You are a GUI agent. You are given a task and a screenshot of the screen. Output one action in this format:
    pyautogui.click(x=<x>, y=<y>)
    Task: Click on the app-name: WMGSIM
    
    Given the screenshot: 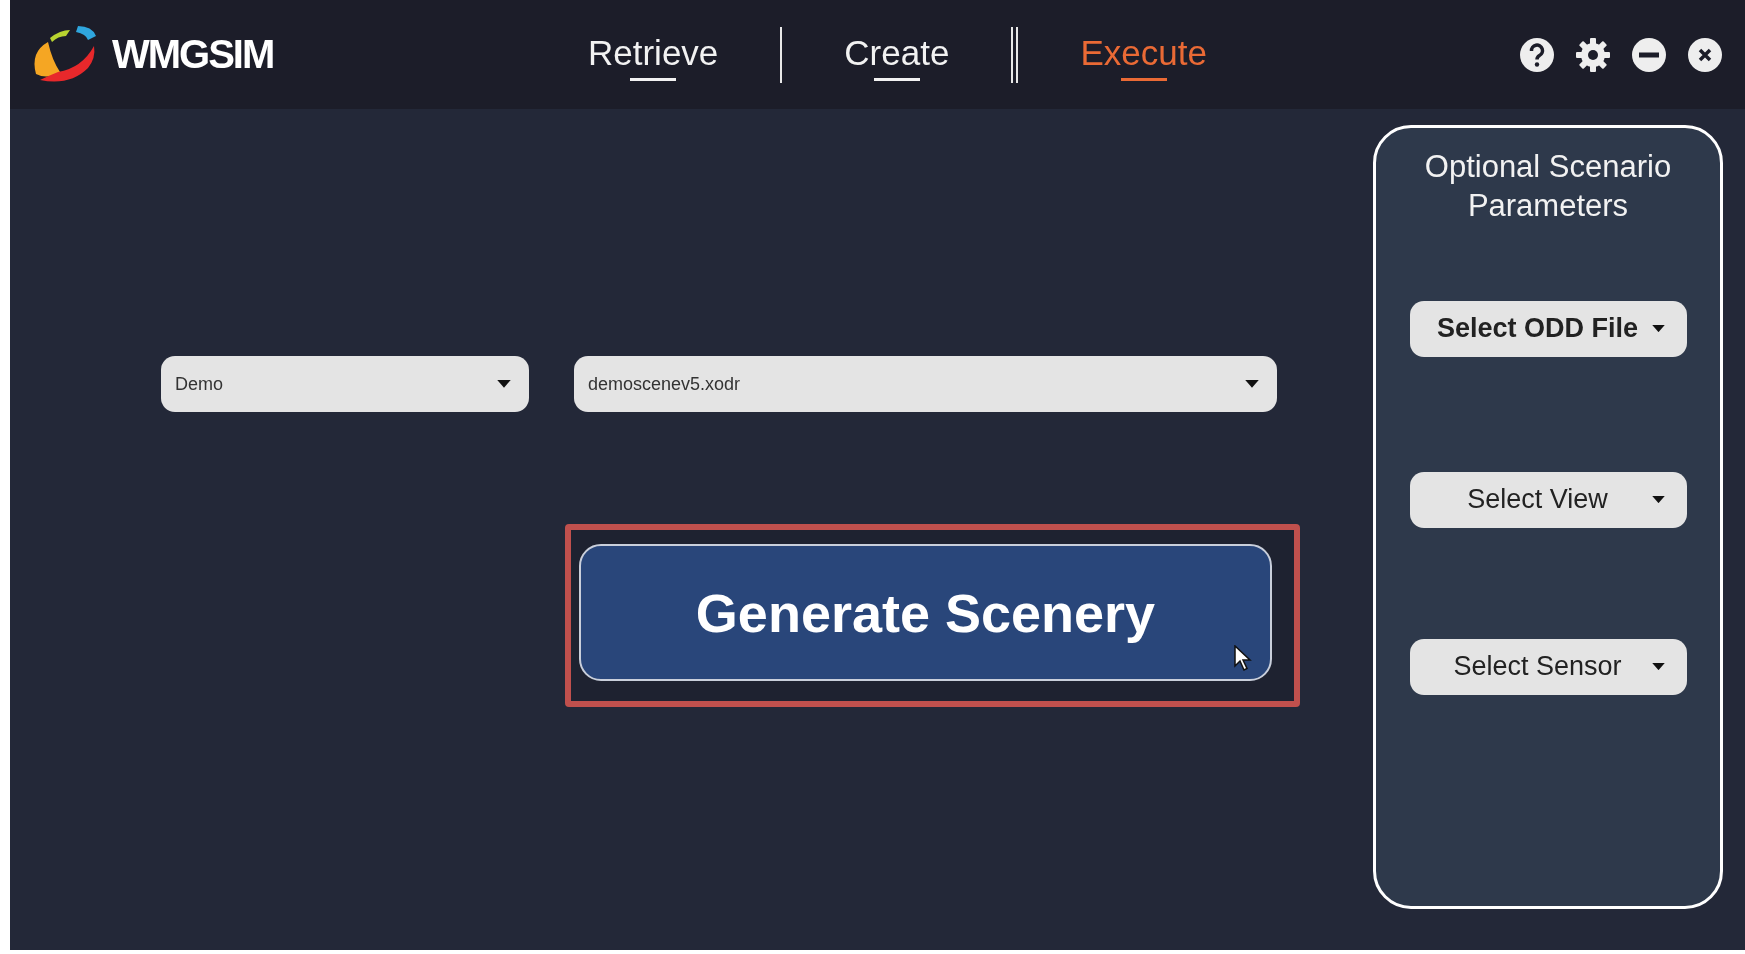 What is the action you would take?
    pyautogui.click(x=193, y=54)
    